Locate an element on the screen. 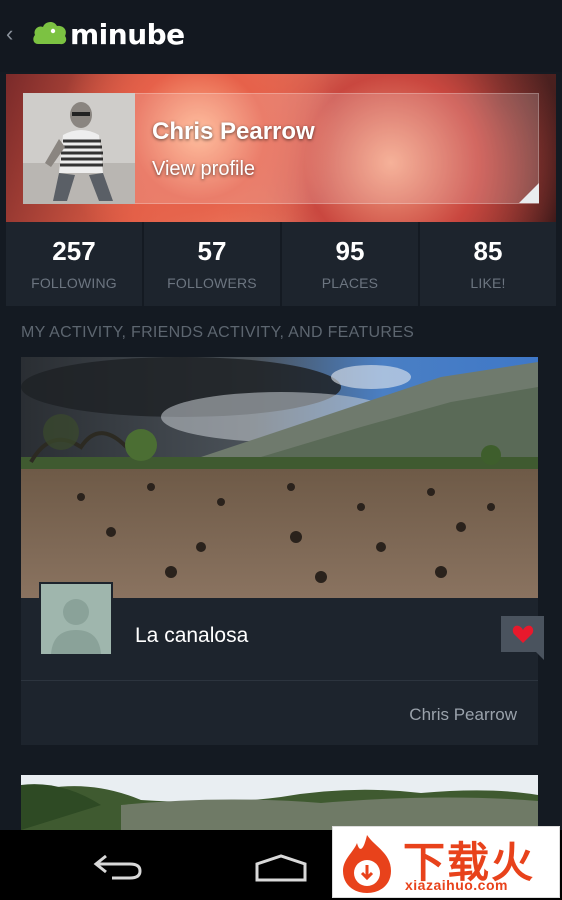 The height and width of the screenshot is (900, 562). profile-avatar is located at coordinates (79, 148).